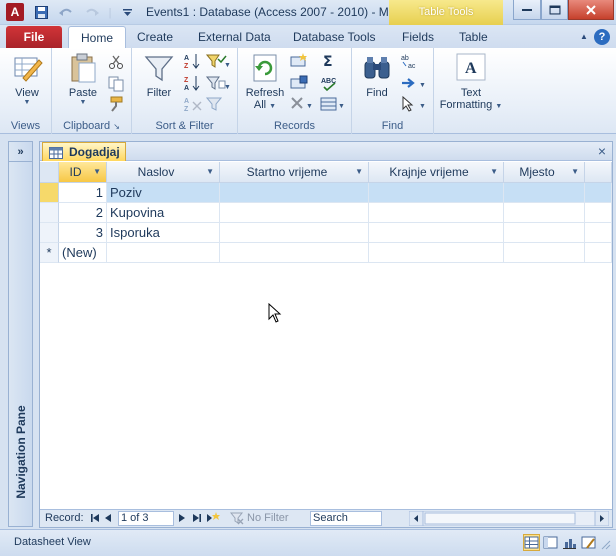 The width and height of the screenshot is (616, 556). Describe the element at coordinates (182, 519) in the screenshot. I see `next-record-icon` at that location.